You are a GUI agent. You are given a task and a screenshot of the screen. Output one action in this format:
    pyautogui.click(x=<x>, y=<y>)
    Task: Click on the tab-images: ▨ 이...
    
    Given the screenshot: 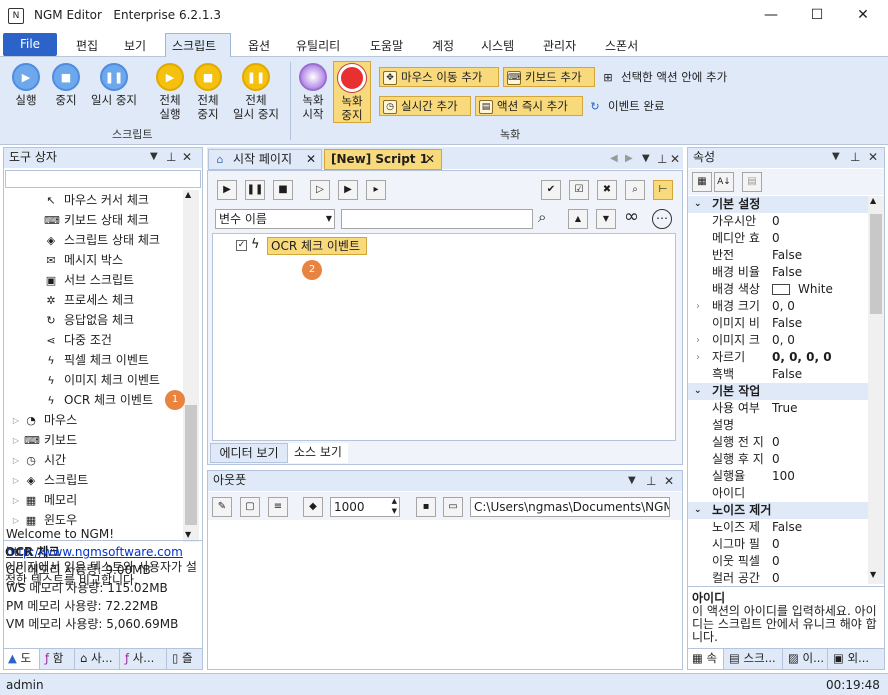 What is the action you would take?
    pyautogui.click(x=806, y=659)
    